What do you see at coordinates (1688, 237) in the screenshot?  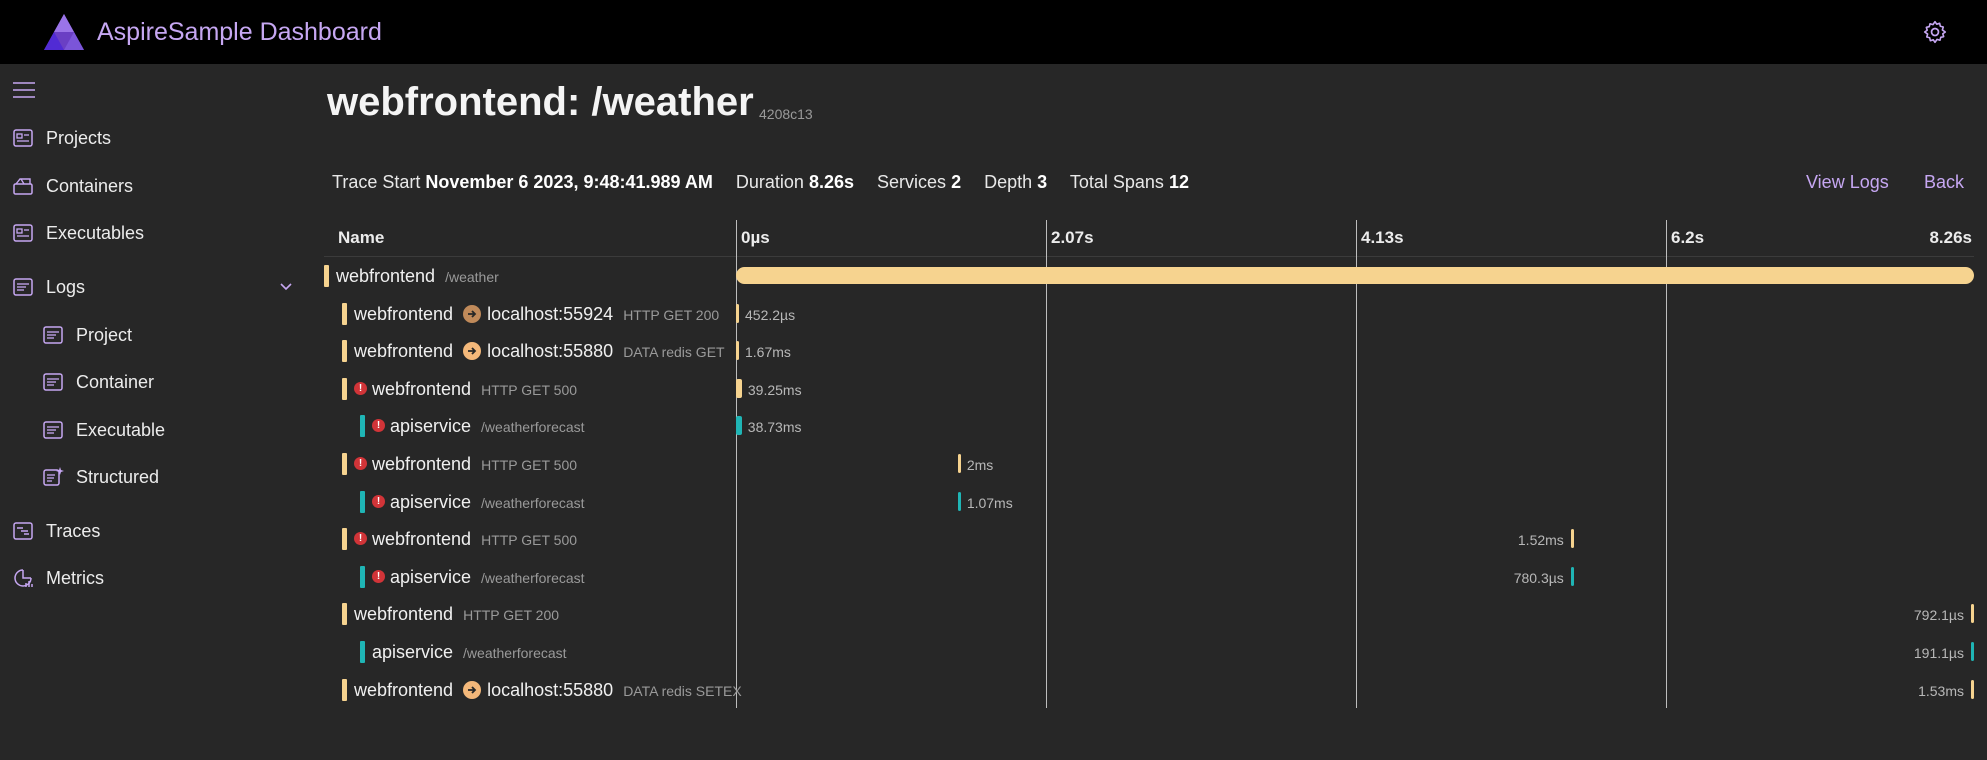 I see `timeline-tick-label: 6.2s` at bounding box center [1688, 237].